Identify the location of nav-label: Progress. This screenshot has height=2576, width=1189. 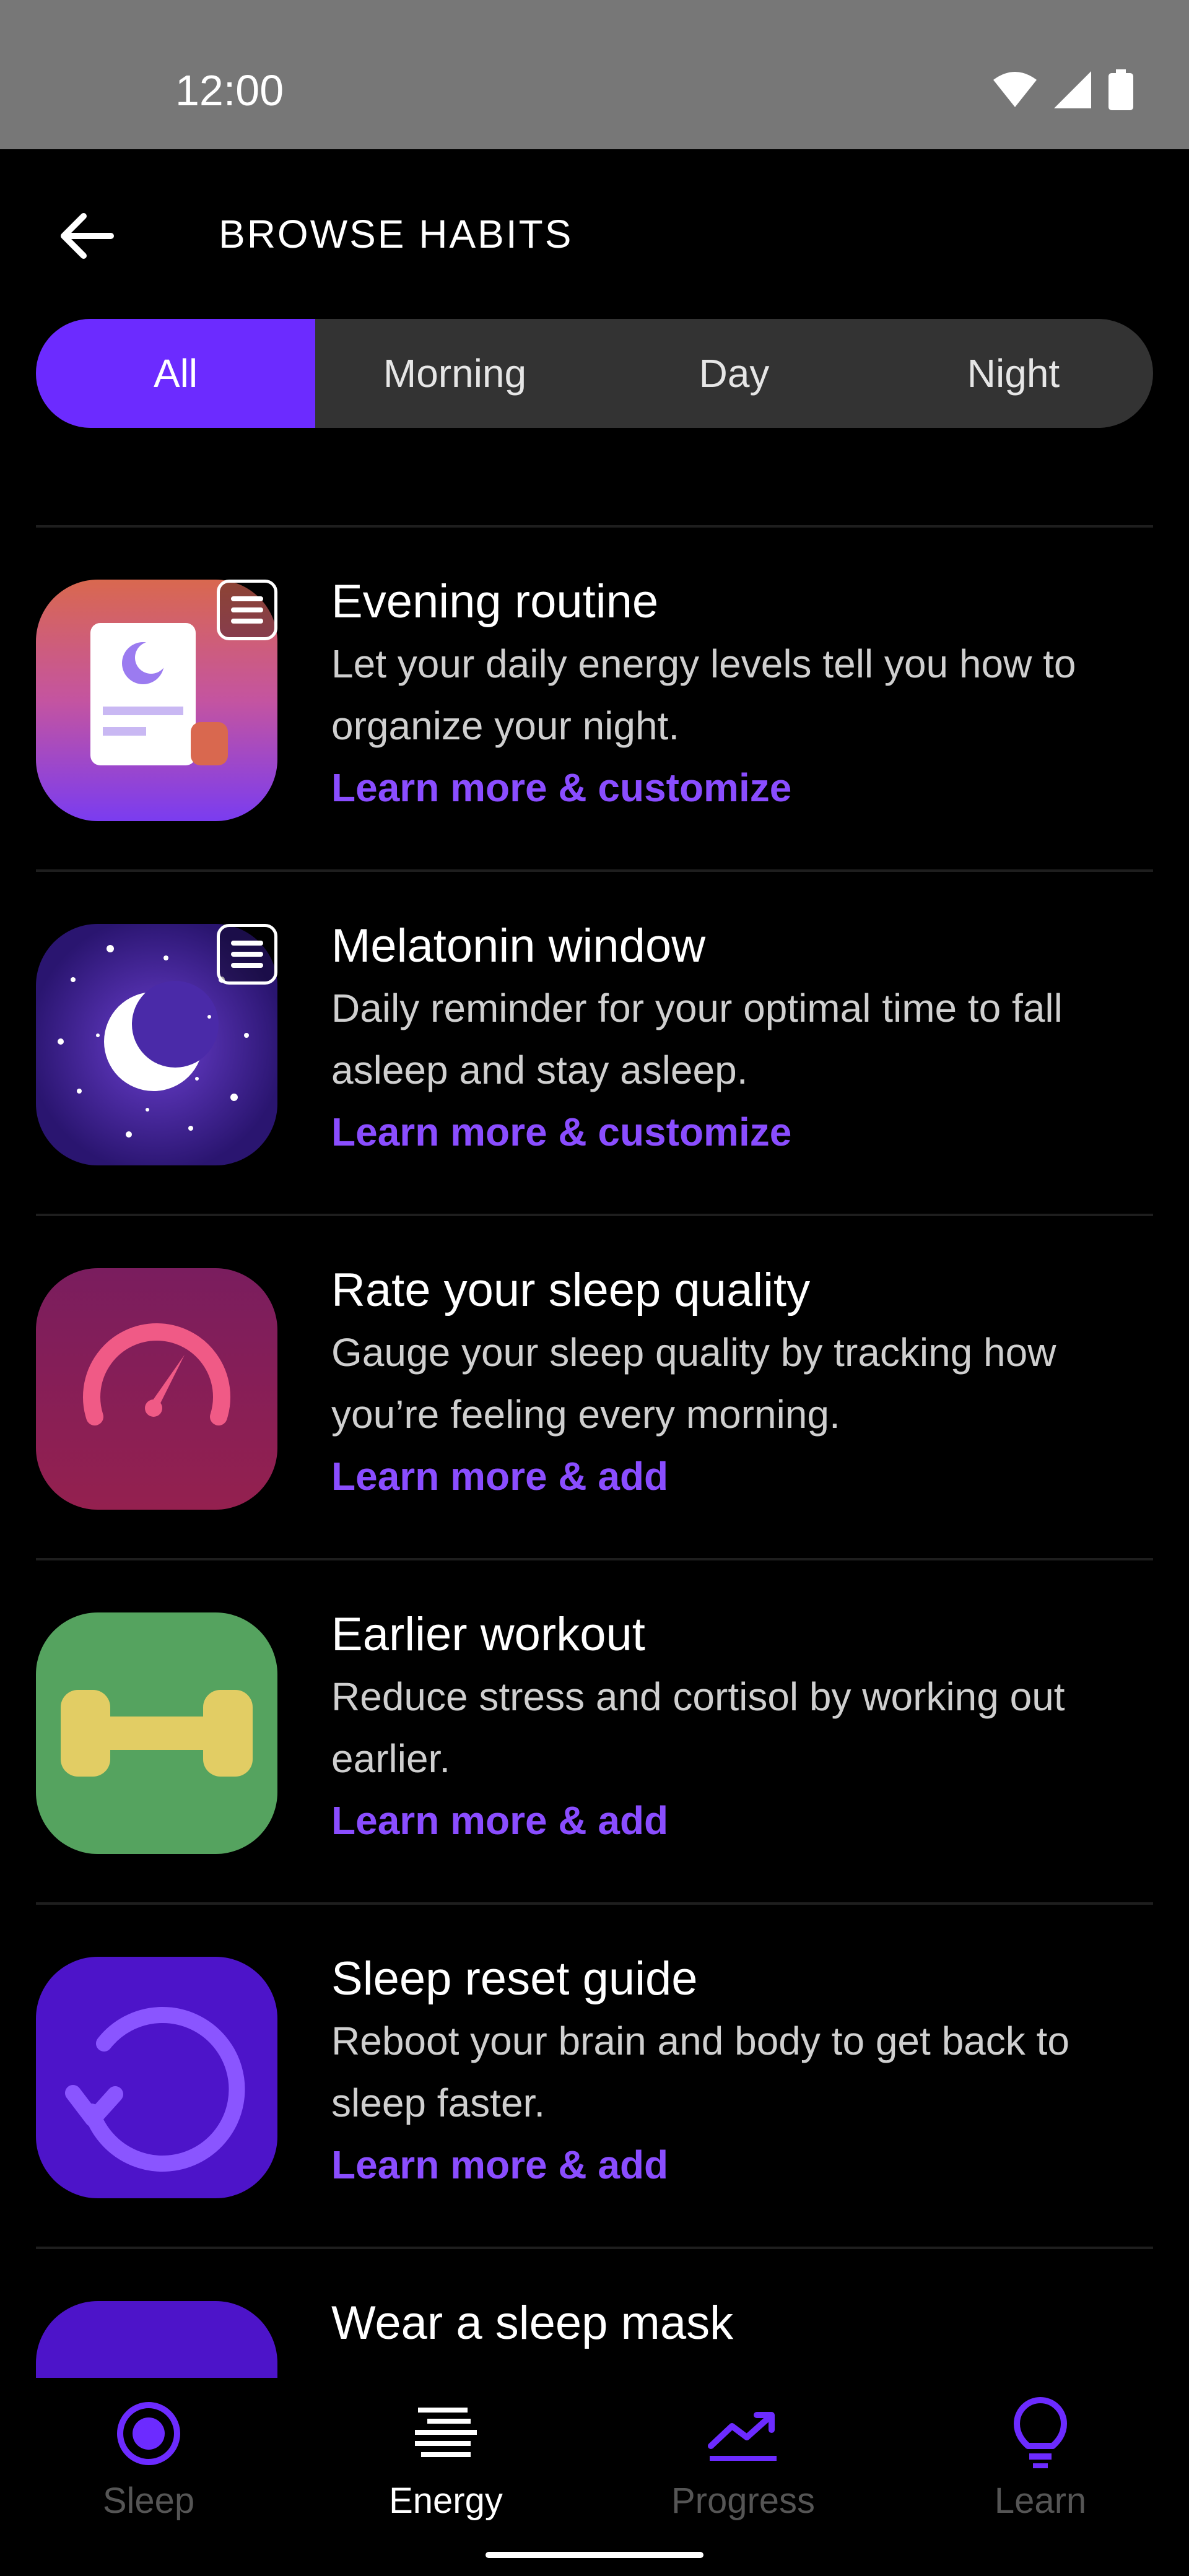
(743, 2501).